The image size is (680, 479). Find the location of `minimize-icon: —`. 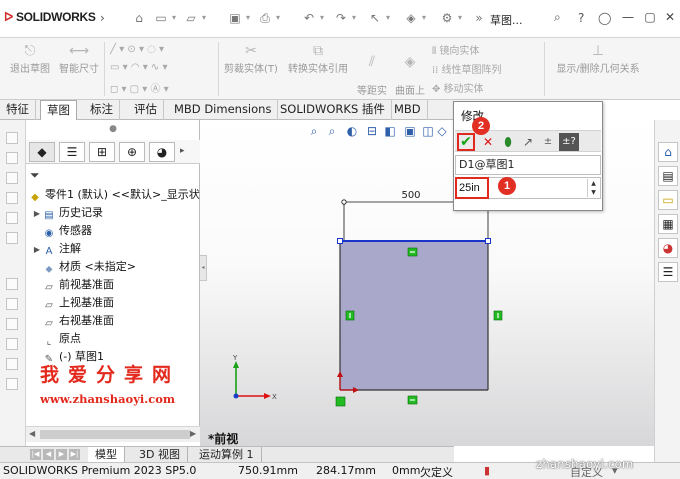

minimize-icon: — is located at coordinates (628, 18).